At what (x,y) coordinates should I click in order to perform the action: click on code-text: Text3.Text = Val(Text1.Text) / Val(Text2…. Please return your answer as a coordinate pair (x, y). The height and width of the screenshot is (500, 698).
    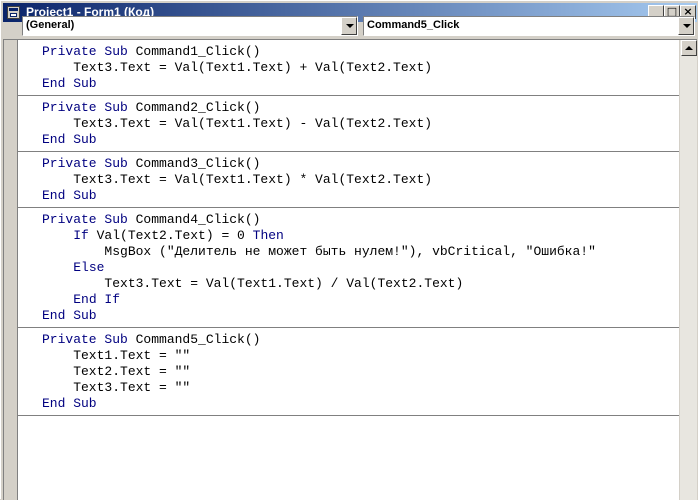
    Looking at the image, I should click on (253, 283).